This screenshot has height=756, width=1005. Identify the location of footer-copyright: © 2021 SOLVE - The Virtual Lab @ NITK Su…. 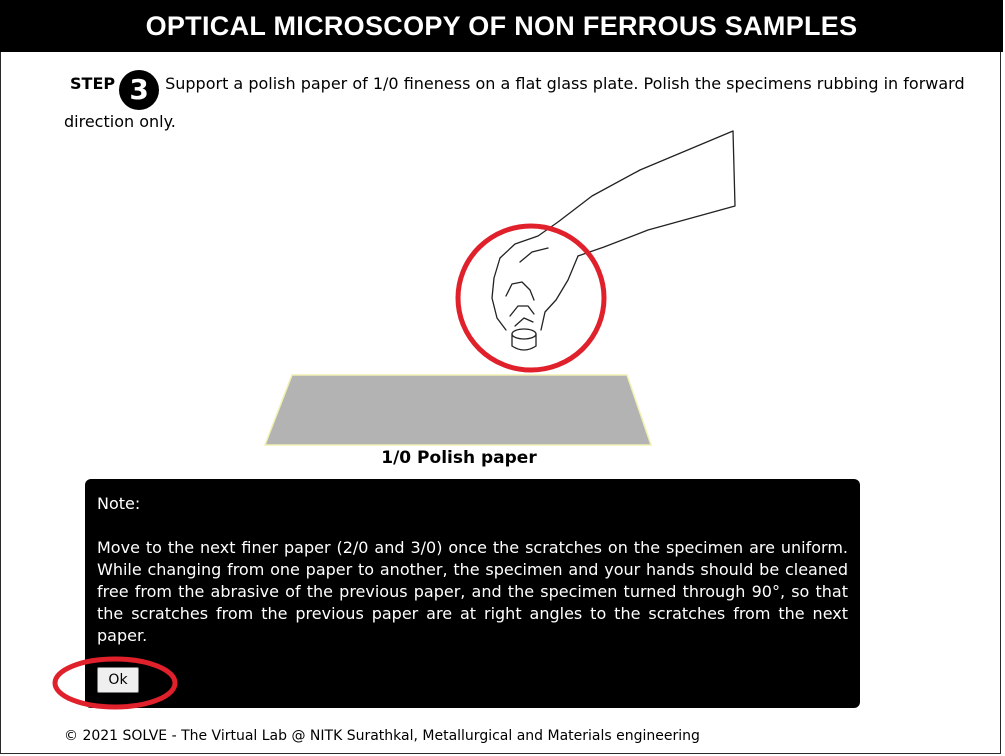
(382, 736).